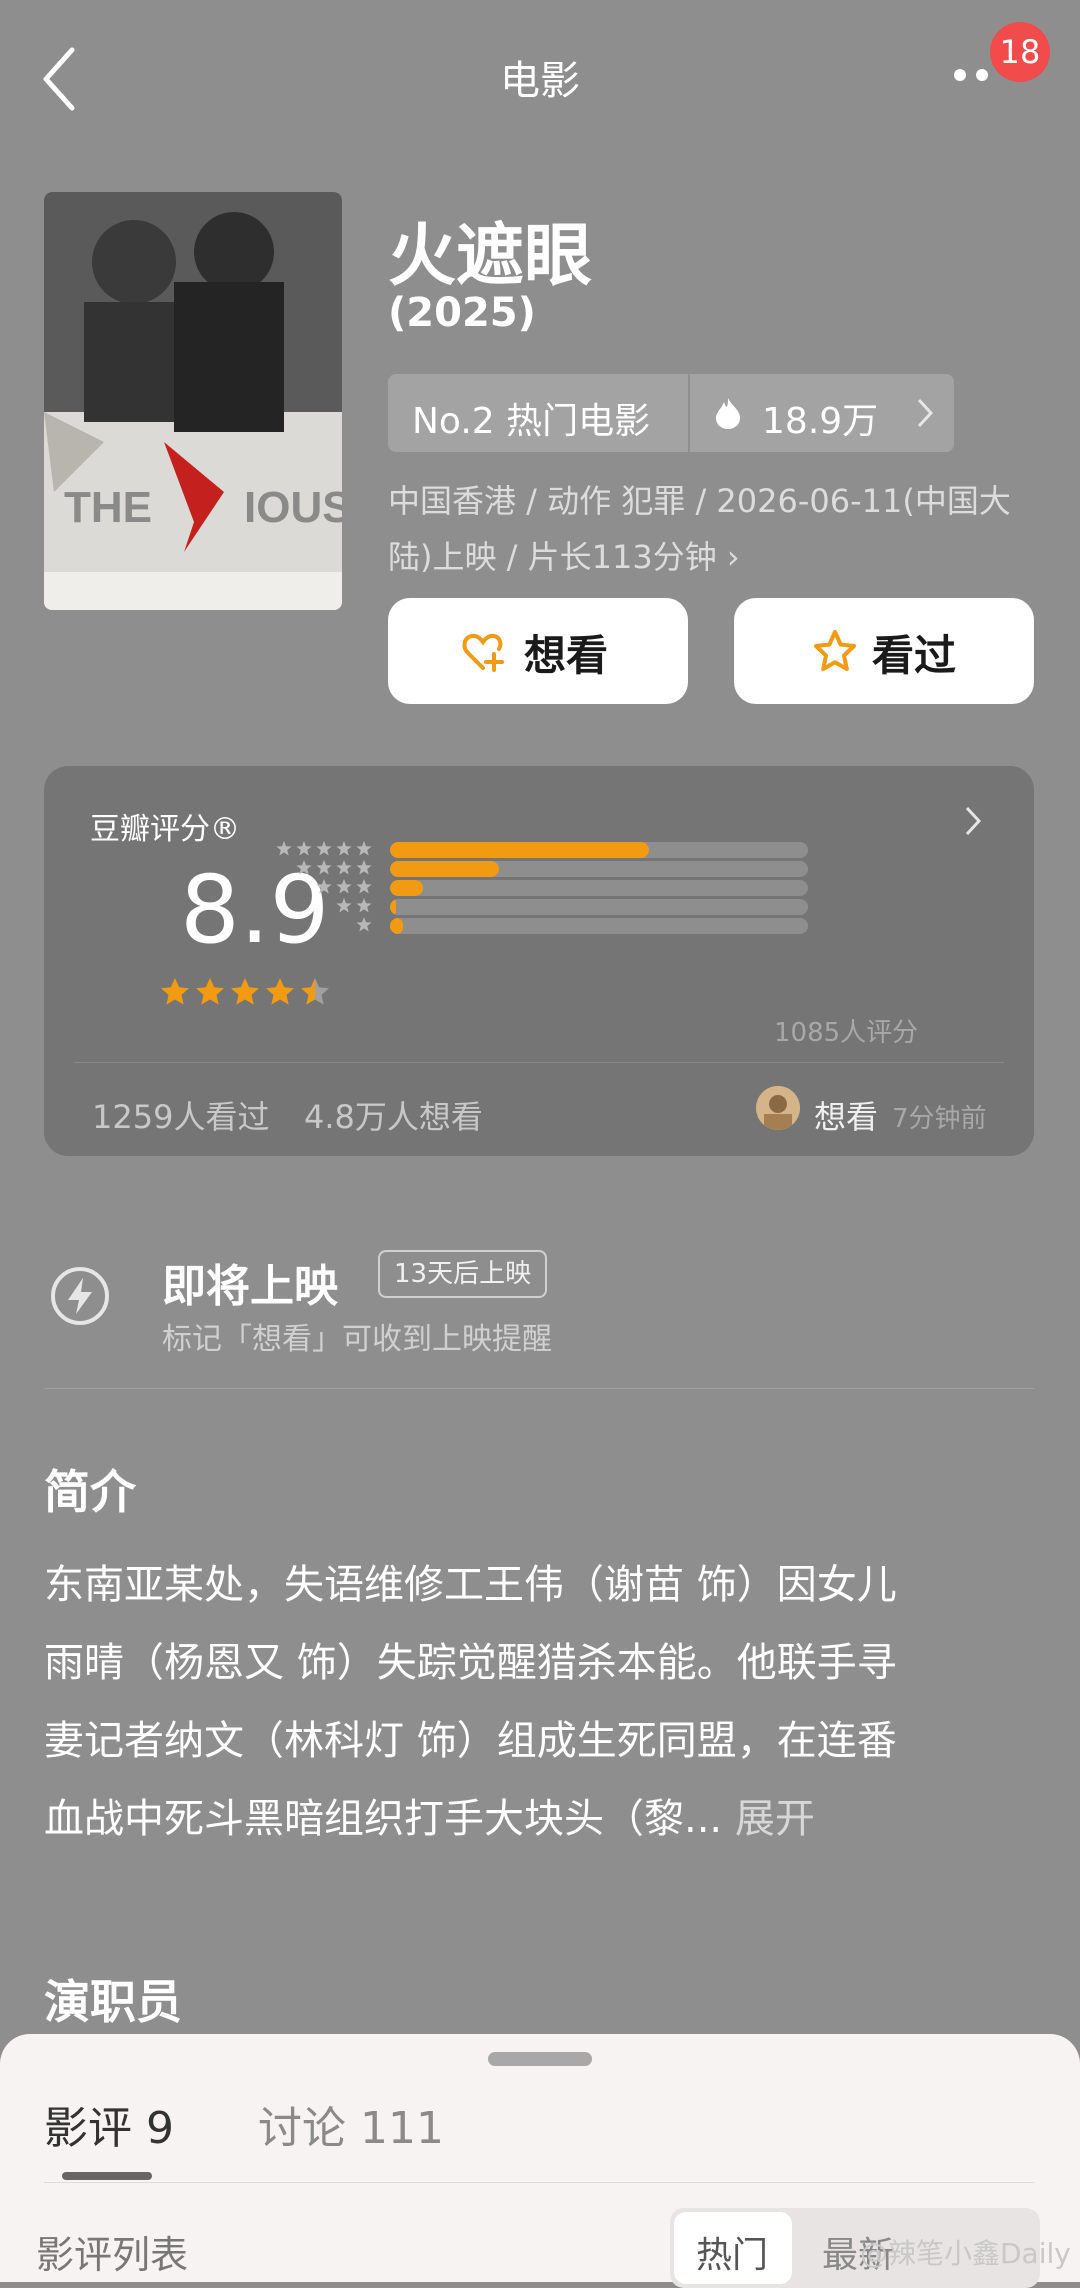 Image resolution: width=1080 pixels, height=2288 pixels. I want to click on drag-handle, so click(540, 2059).